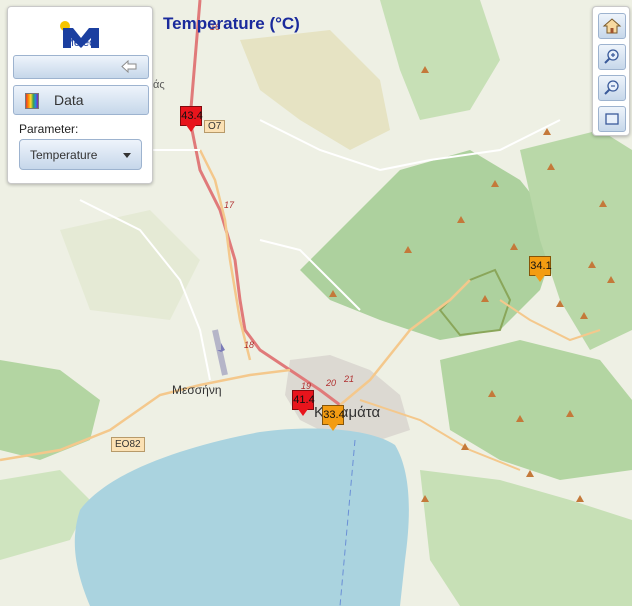 The width and height of the screenshot is (632, 606). Describe the element at coordinates (197, 390) in the screenshot. I see `town-label-messini: Μεσσήνη` at that location.